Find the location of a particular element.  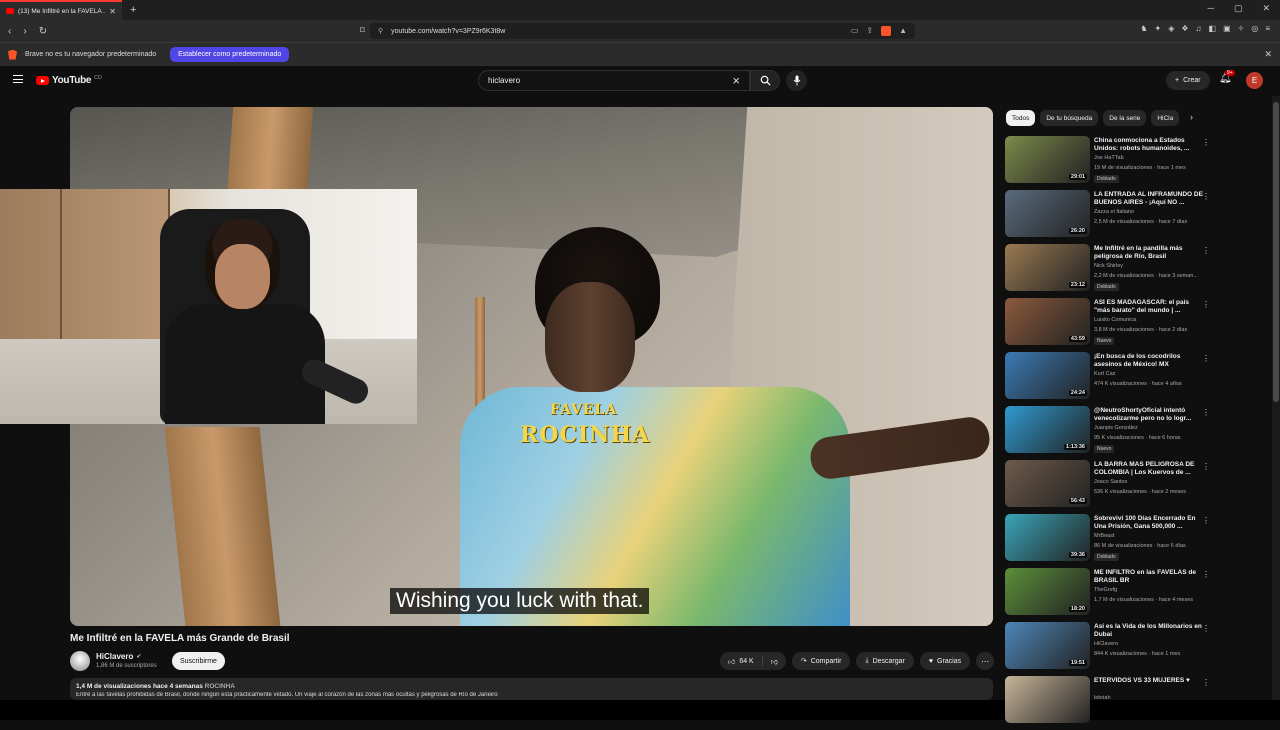

scrollbar-thumb is located at coordinates (1276, 252).